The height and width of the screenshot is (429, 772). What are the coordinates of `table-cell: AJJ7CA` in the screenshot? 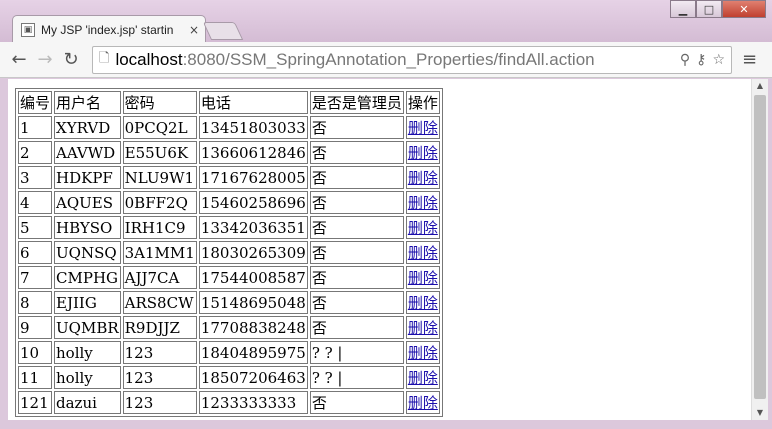 It's located at (159, 277).